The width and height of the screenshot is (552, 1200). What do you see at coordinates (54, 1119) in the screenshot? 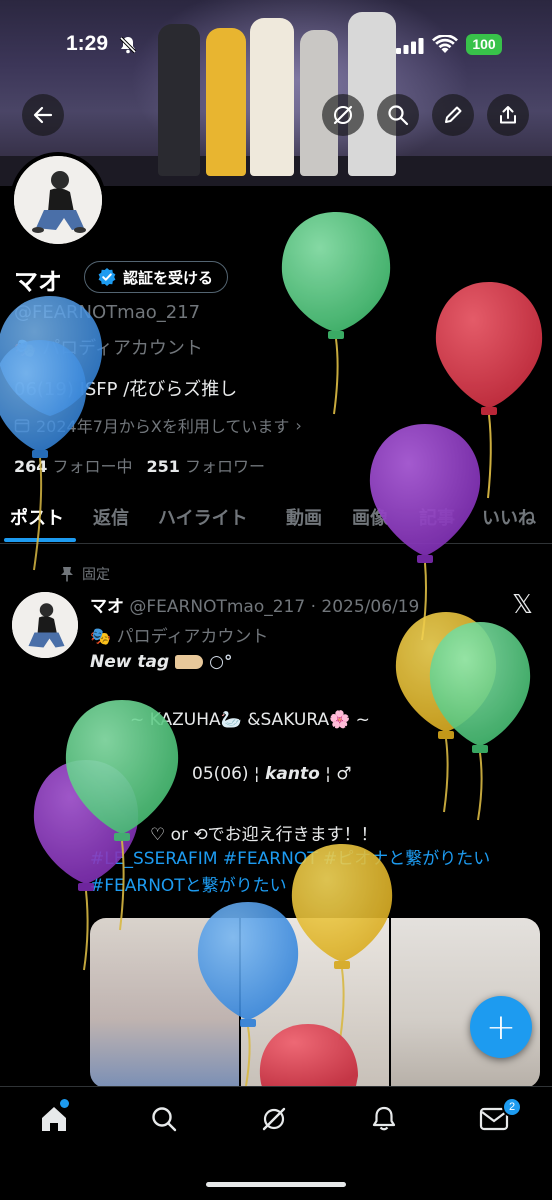
I see `home-icon` at bounding box center [54, 1119].